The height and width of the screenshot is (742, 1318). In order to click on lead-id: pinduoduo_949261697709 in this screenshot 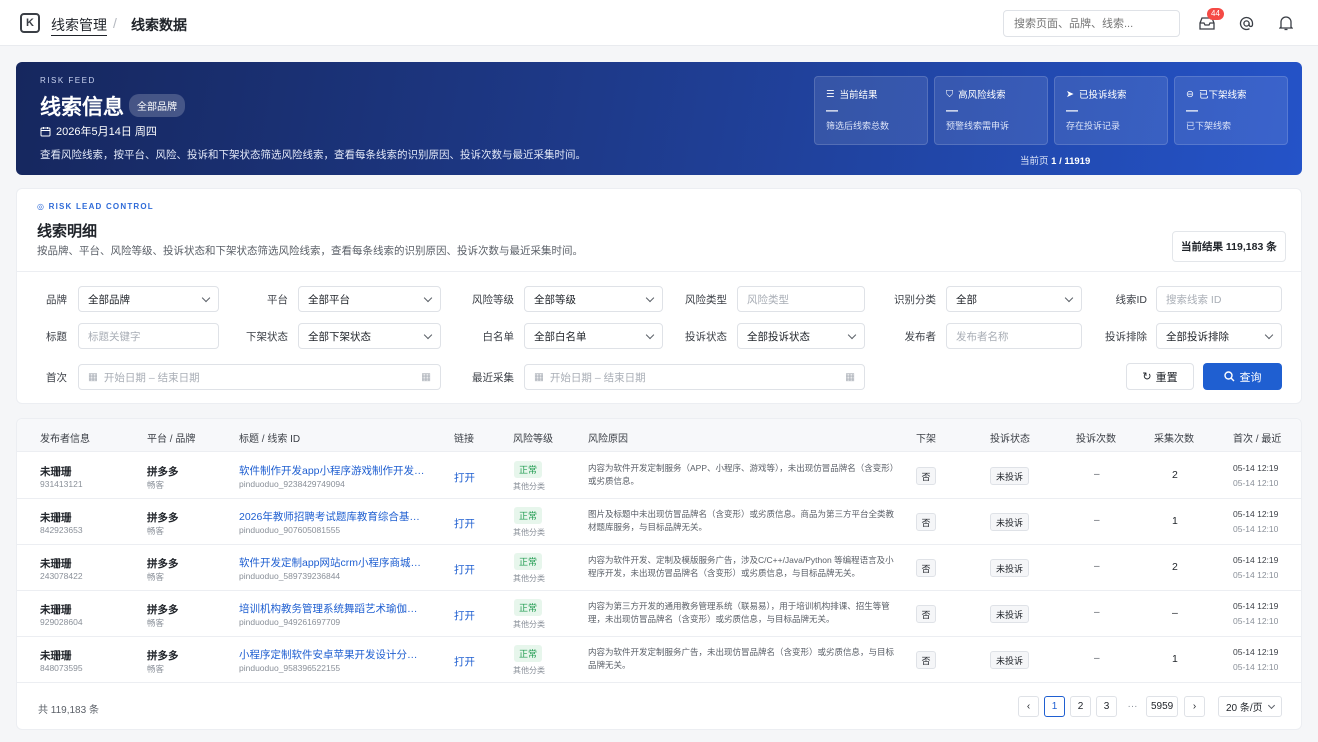, I will do `click(290, 622)`.